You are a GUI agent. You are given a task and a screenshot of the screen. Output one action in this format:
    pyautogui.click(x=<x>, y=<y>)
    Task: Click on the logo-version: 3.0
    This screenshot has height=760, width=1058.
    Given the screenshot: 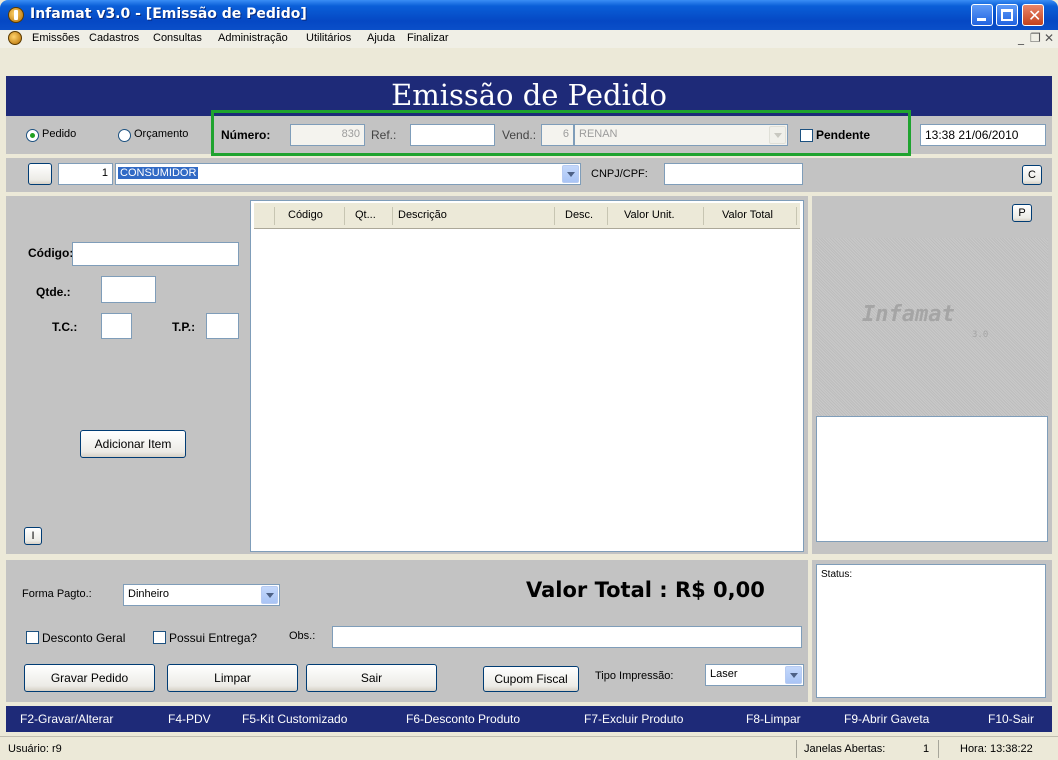 What is the action you would take?
    pyautogui.click(x=980, y=335)
    